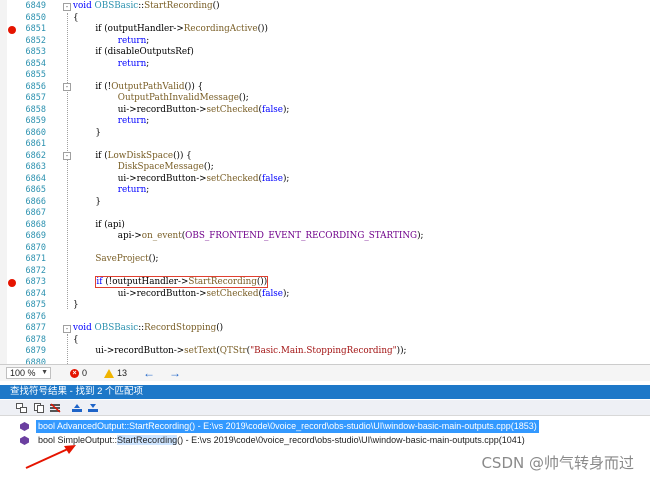 The height and width of the screenshot is (481, 650). Describe the element at coordinates (35, 29) in the screenshot. I see `line-number: 6851` at that location.